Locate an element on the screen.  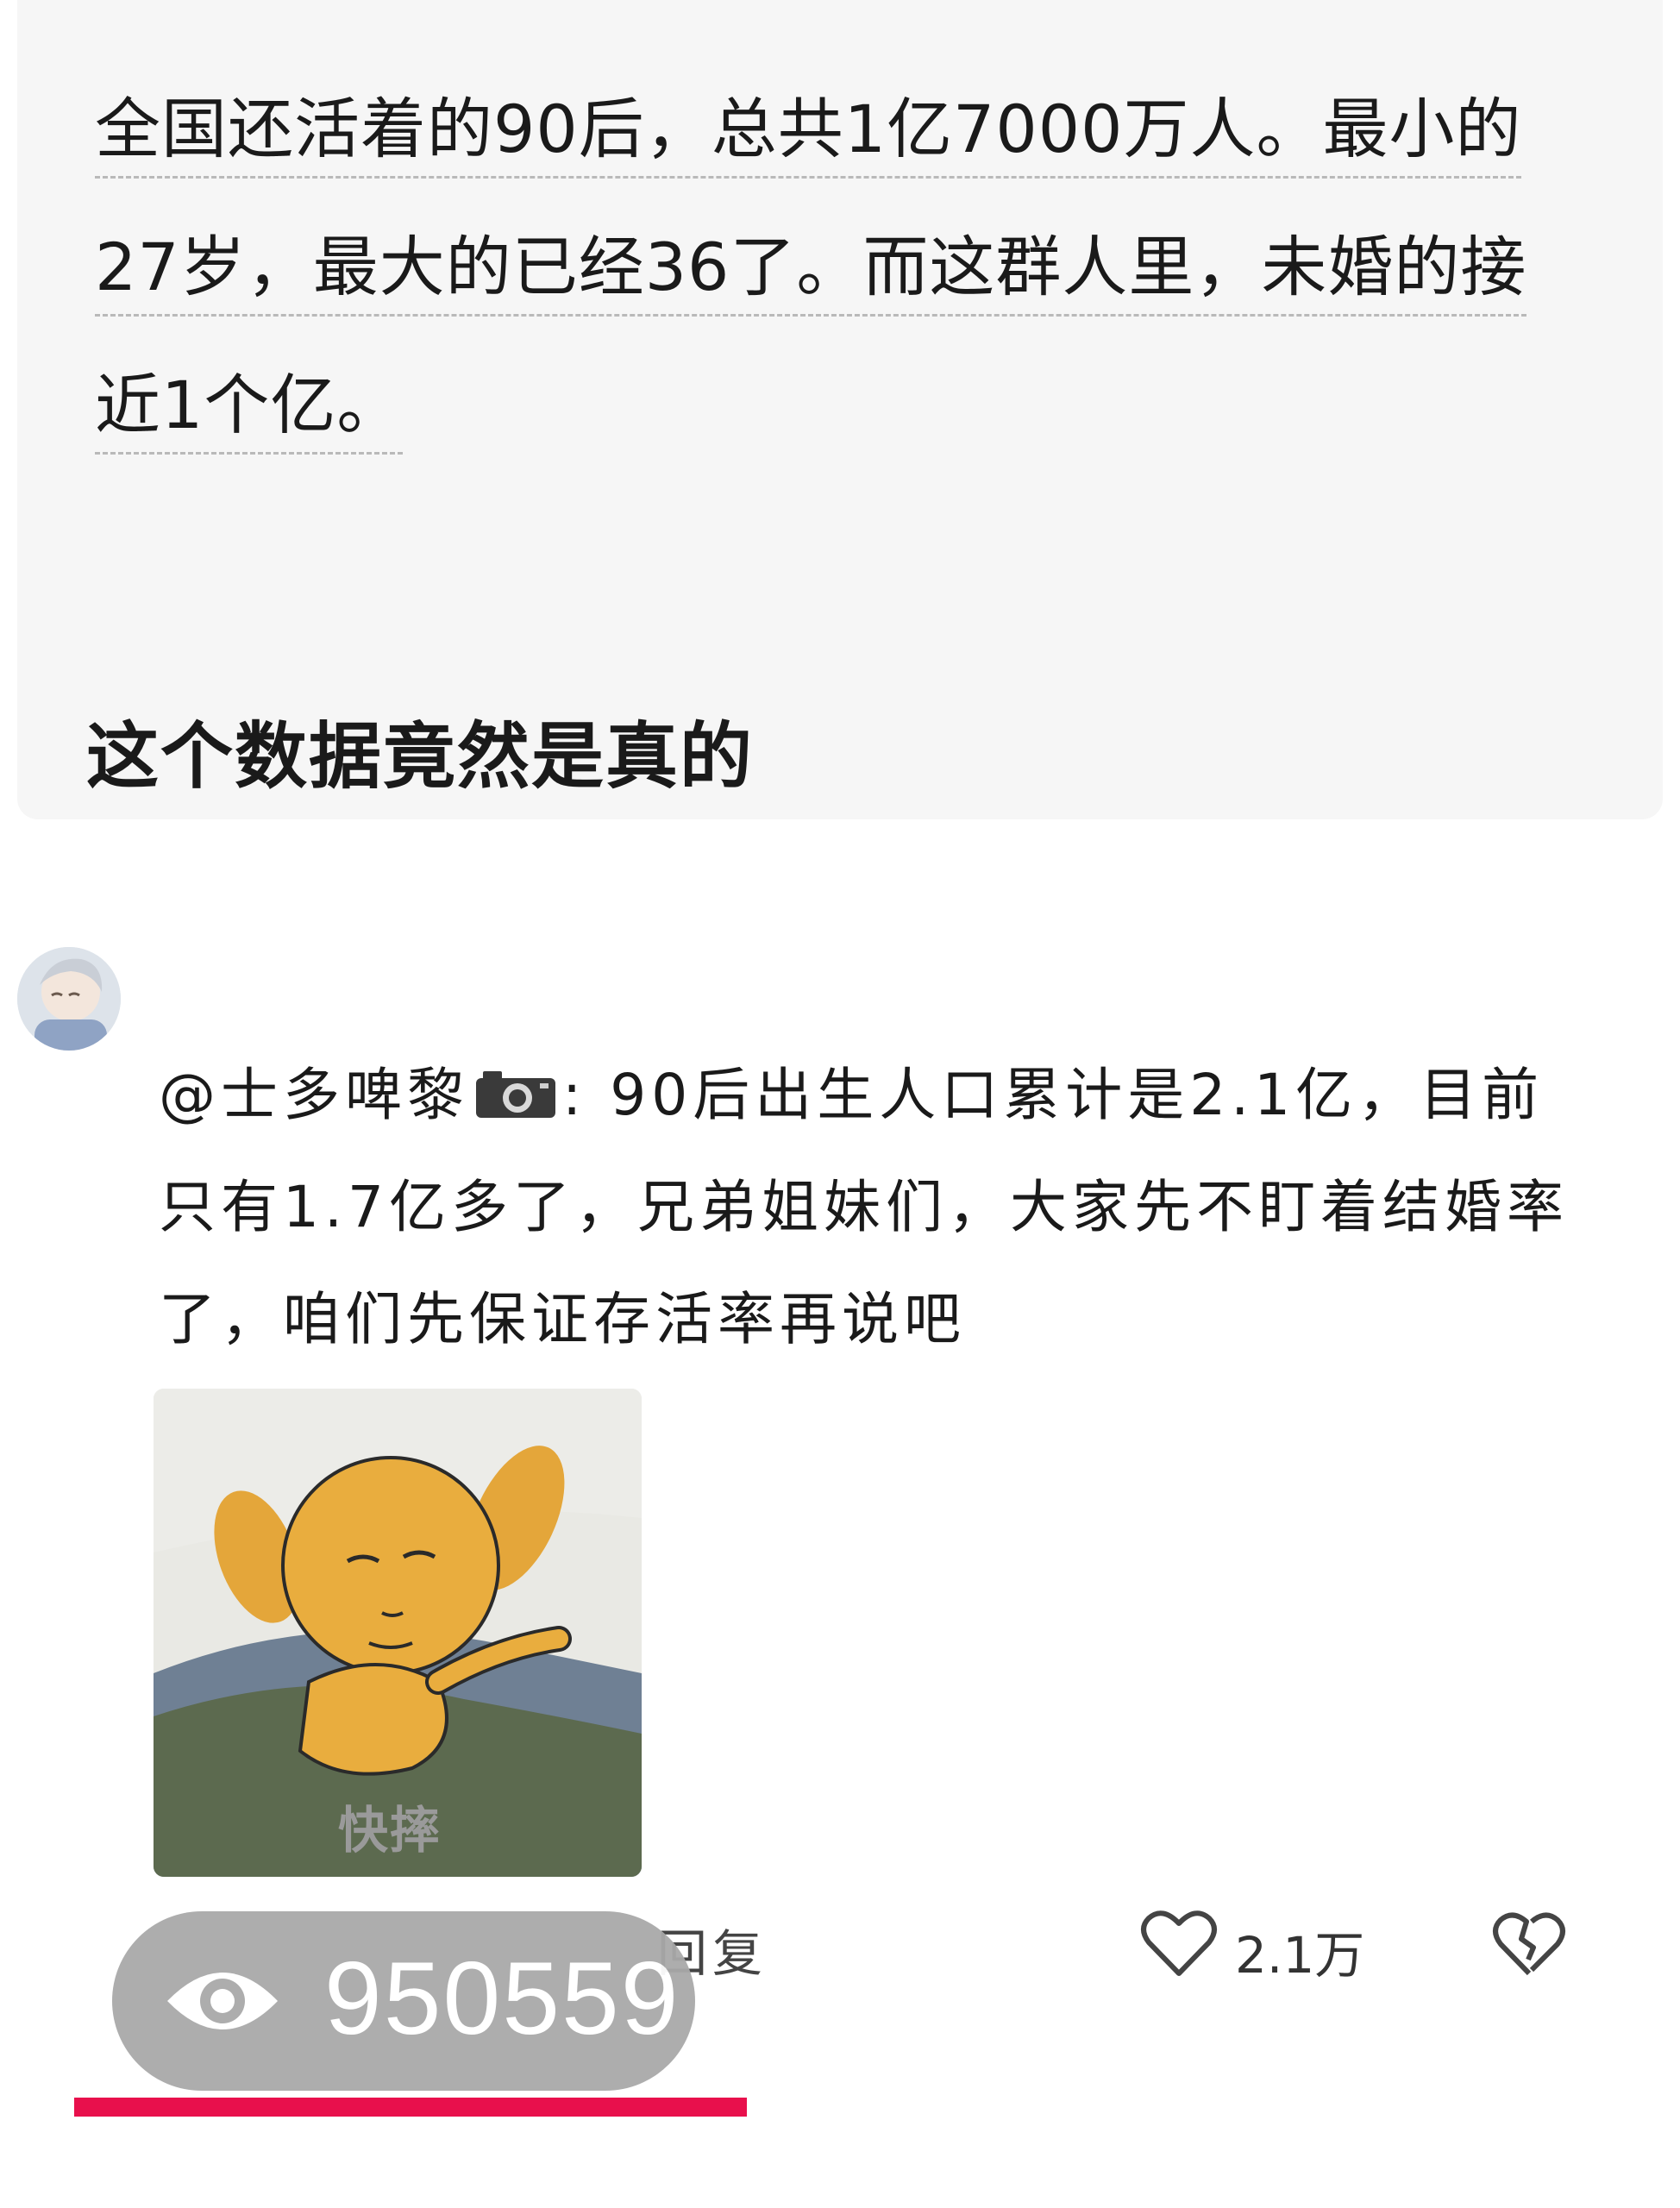
highlight-underline is located at coordinates (411, 2108).